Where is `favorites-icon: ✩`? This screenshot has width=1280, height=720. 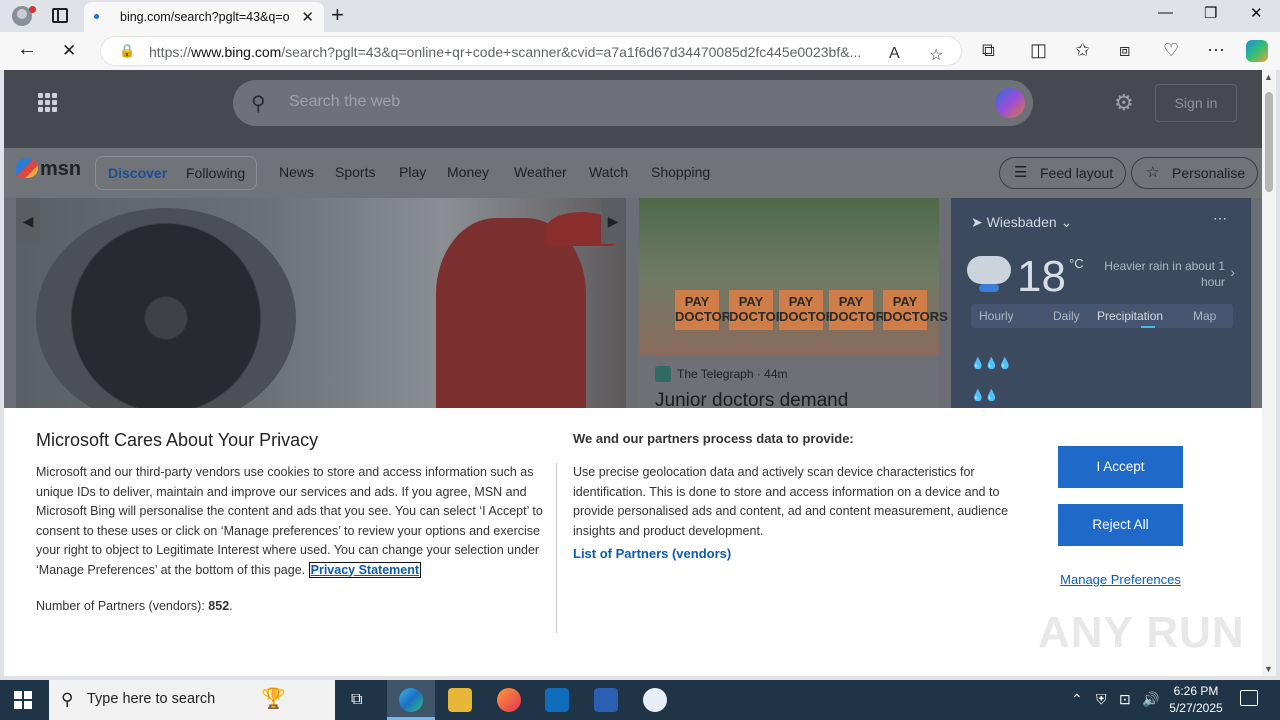
favorites-icon: ✩ is located at coordinates (1082, 50).